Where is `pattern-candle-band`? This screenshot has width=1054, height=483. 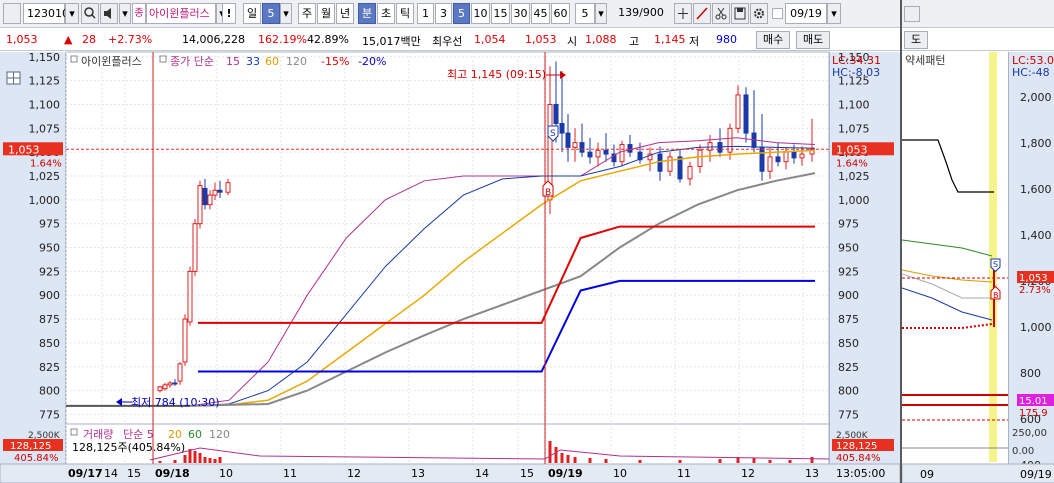
pattern-candle-band is located at coordinates (947, 326).